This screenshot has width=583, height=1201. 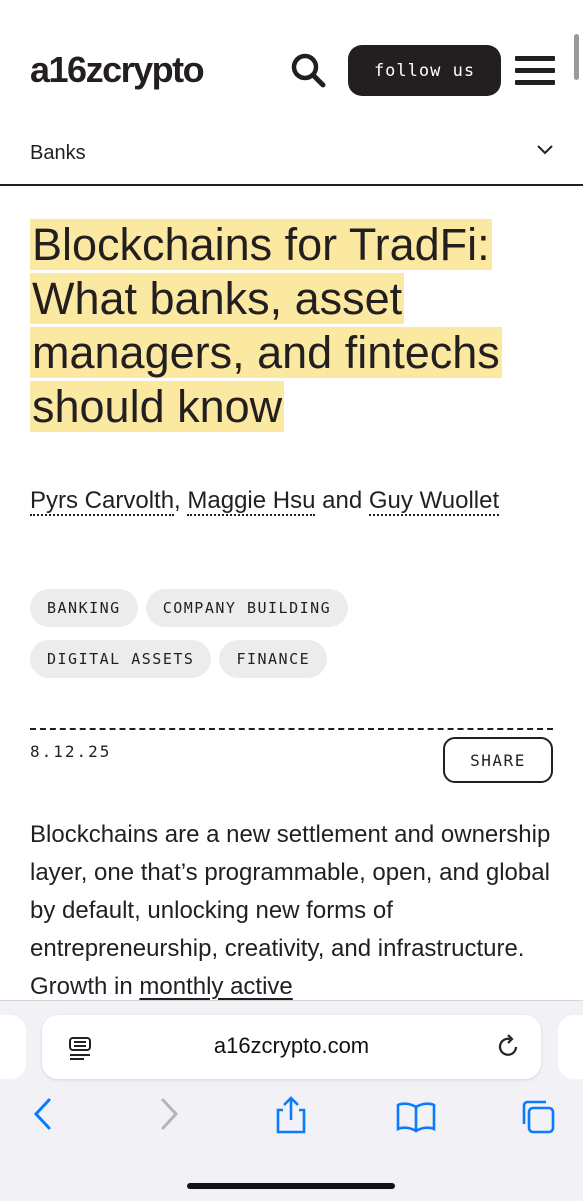 I want to click on author-separator: and, so click(x=342, y=500).